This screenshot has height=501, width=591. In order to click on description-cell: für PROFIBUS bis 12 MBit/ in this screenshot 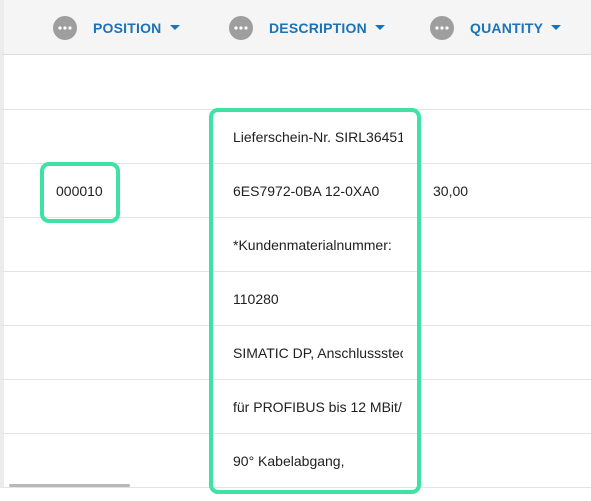, I will do `click(317, 406)`.